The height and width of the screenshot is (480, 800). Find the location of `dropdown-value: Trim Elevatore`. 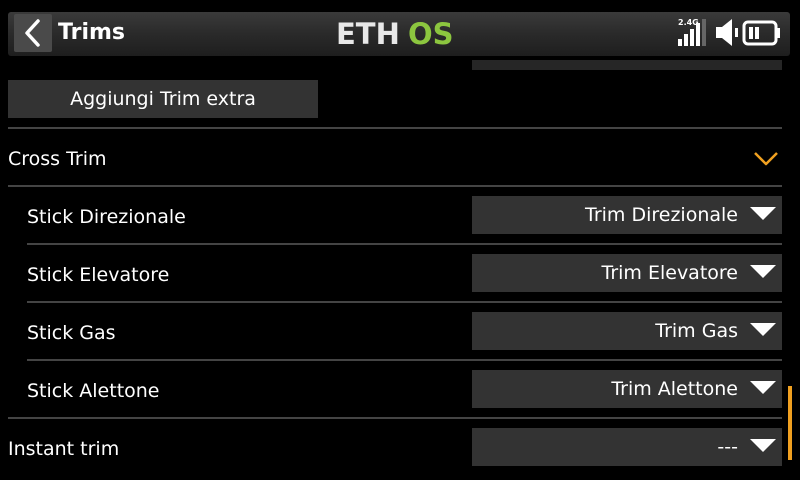

dropdown-value: Trim Elevatore is located at coordinates (669, 273).